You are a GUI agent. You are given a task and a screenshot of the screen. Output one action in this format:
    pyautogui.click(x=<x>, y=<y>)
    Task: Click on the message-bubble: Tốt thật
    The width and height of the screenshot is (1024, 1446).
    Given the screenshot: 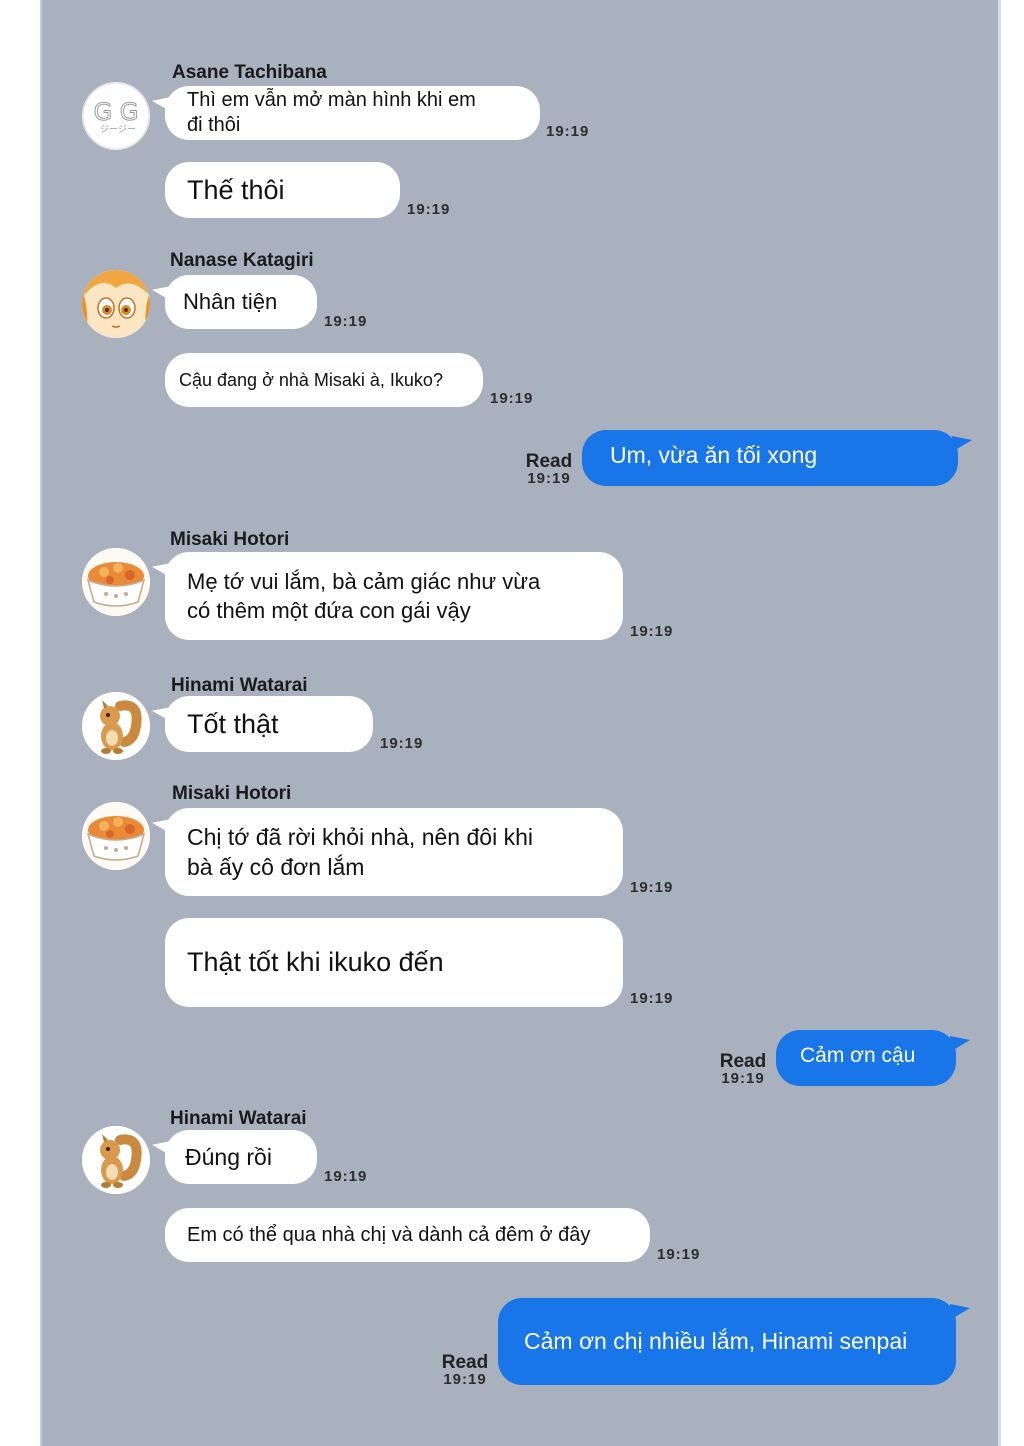 What is the action you would take?
    pyautogui.click(x=269, y=724)
    